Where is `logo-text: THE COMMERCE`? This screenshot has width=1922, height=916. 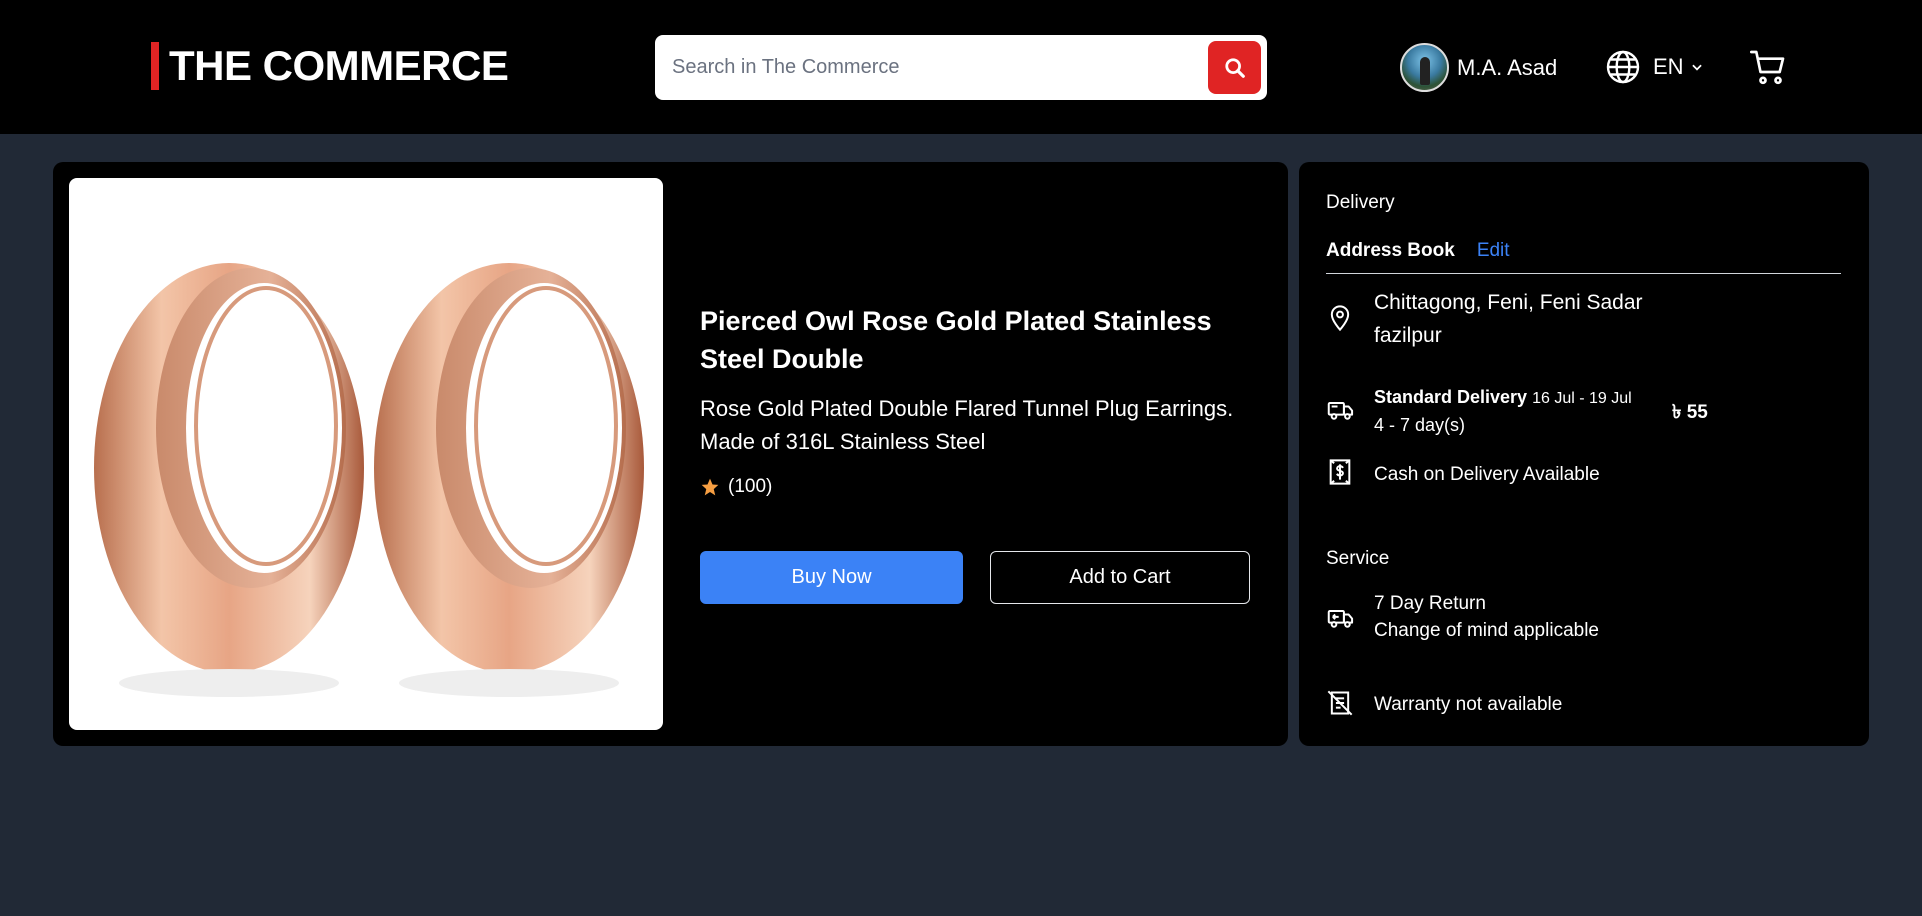
logo-text: THE COMMERCE is located at coordinates (339, 65).